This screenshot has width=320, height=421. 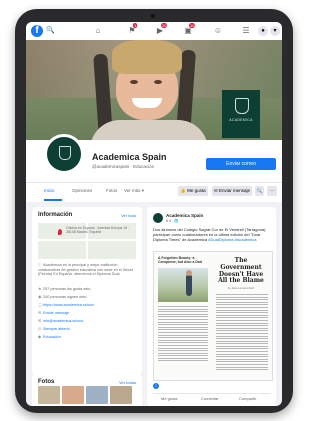 I want to click on notification-badge: 1, so click(x=135, y=25).